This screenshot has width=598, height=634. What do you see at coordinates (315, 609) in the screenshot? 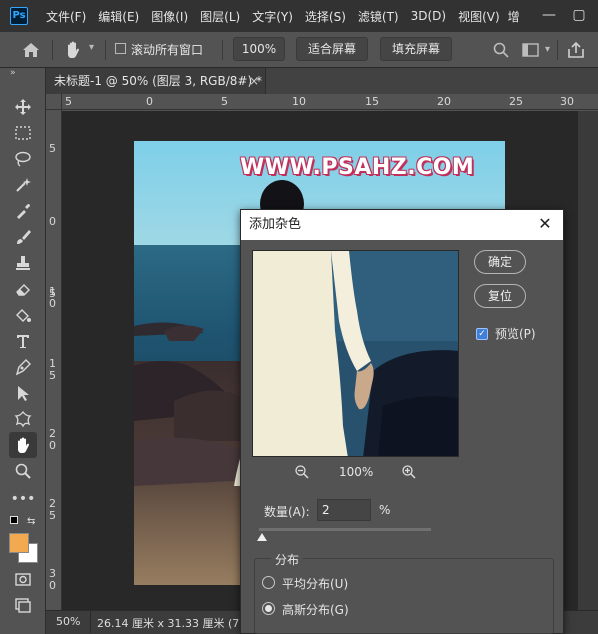
I see `gaussian-label: 高斯分布(G)` at bounding box center [315, 609].